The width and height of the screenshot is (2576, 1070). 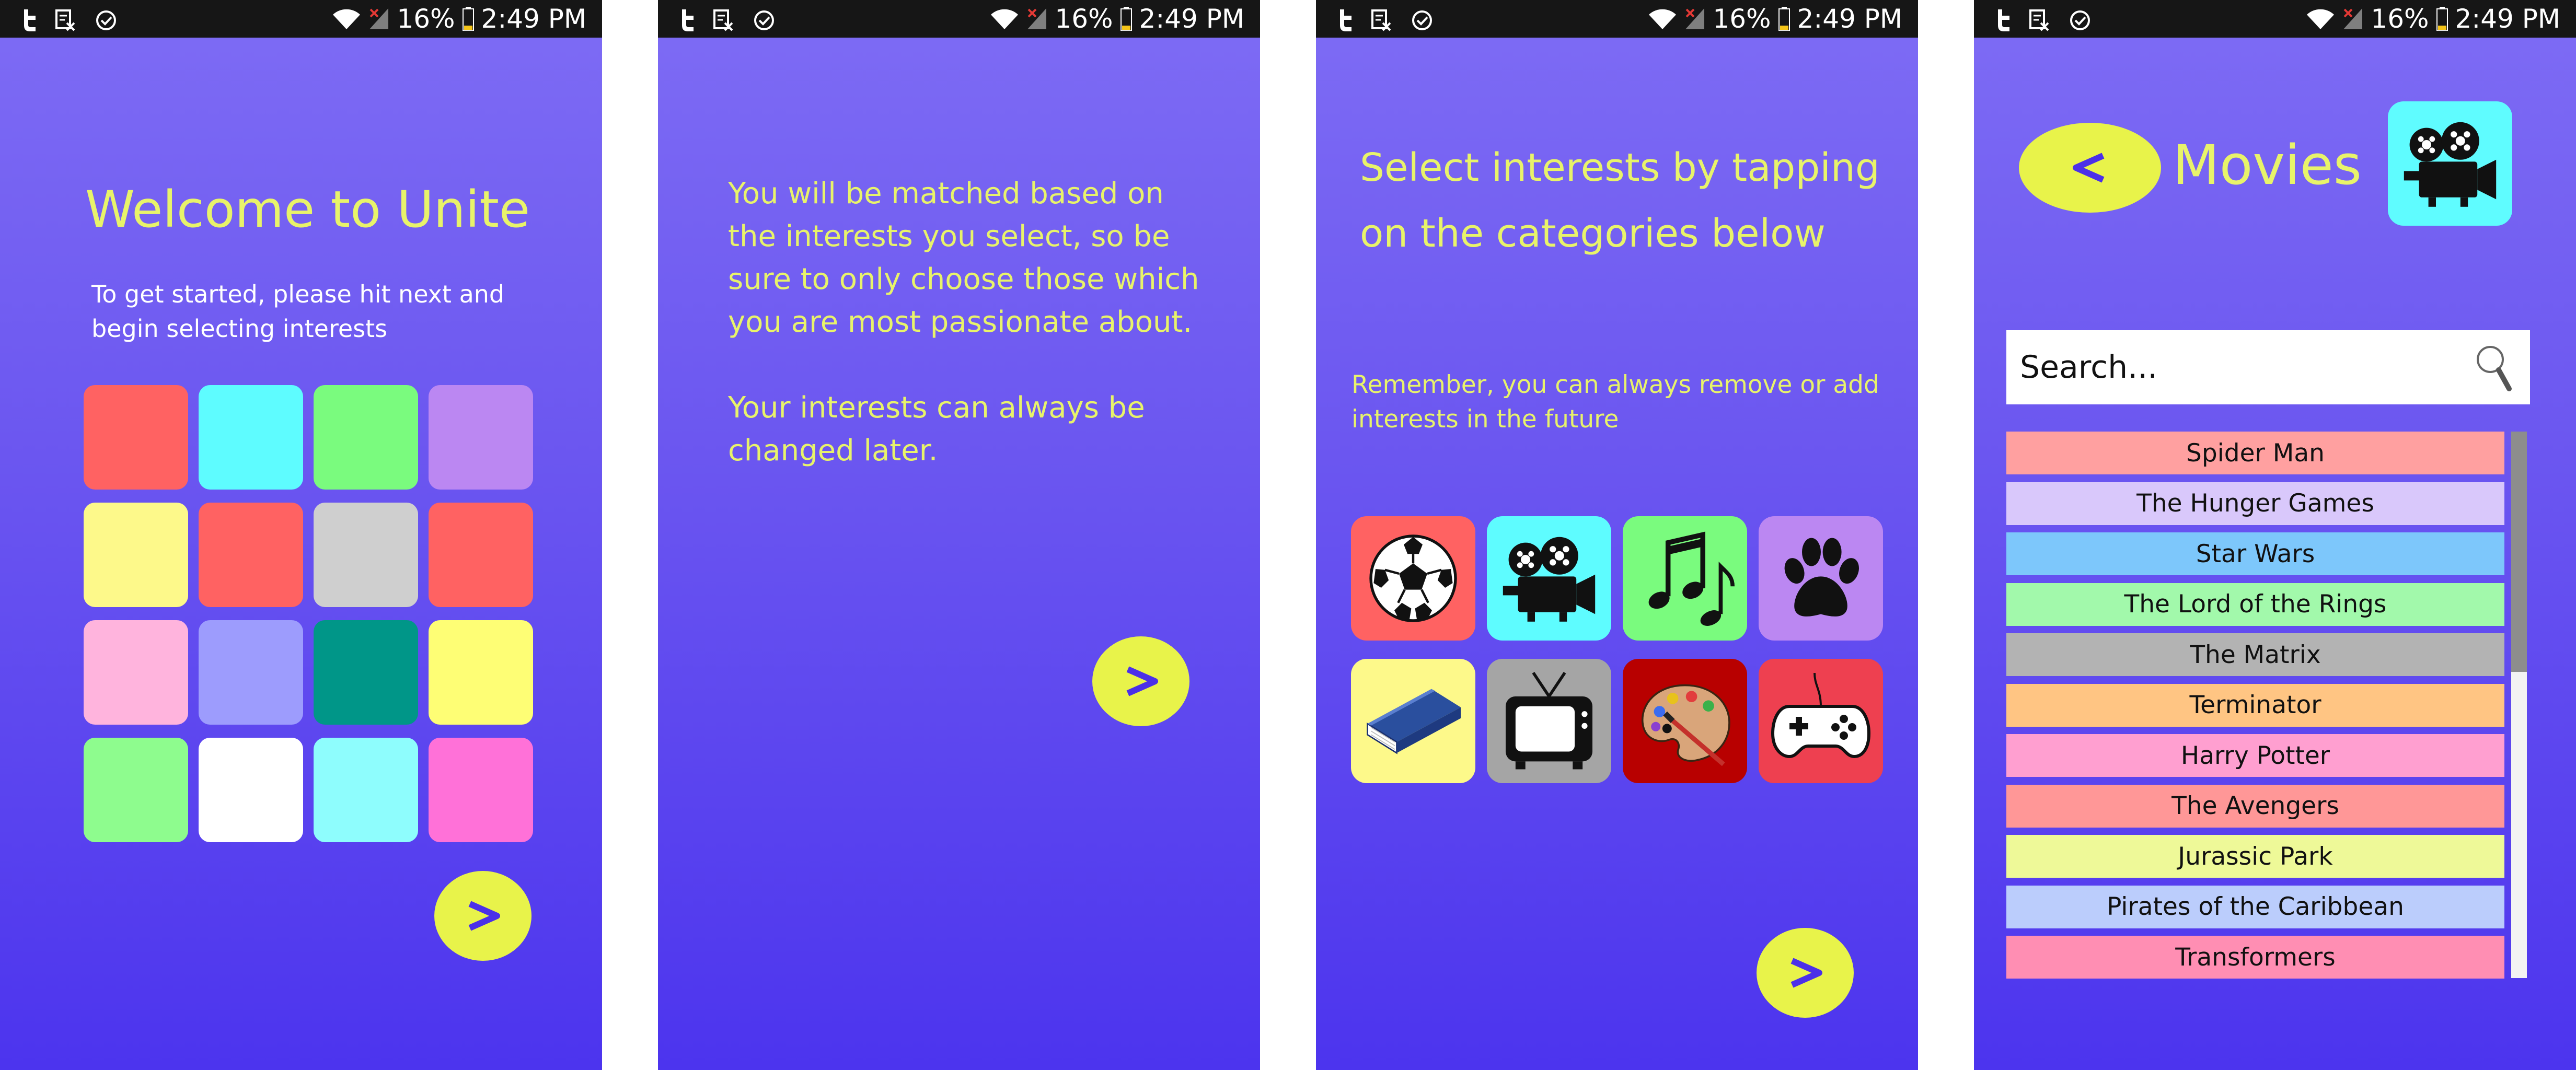 What do you see at coordinates (2493, 369) in the screenshot?
I see `search-icon` at bounding box center [2493, 369].